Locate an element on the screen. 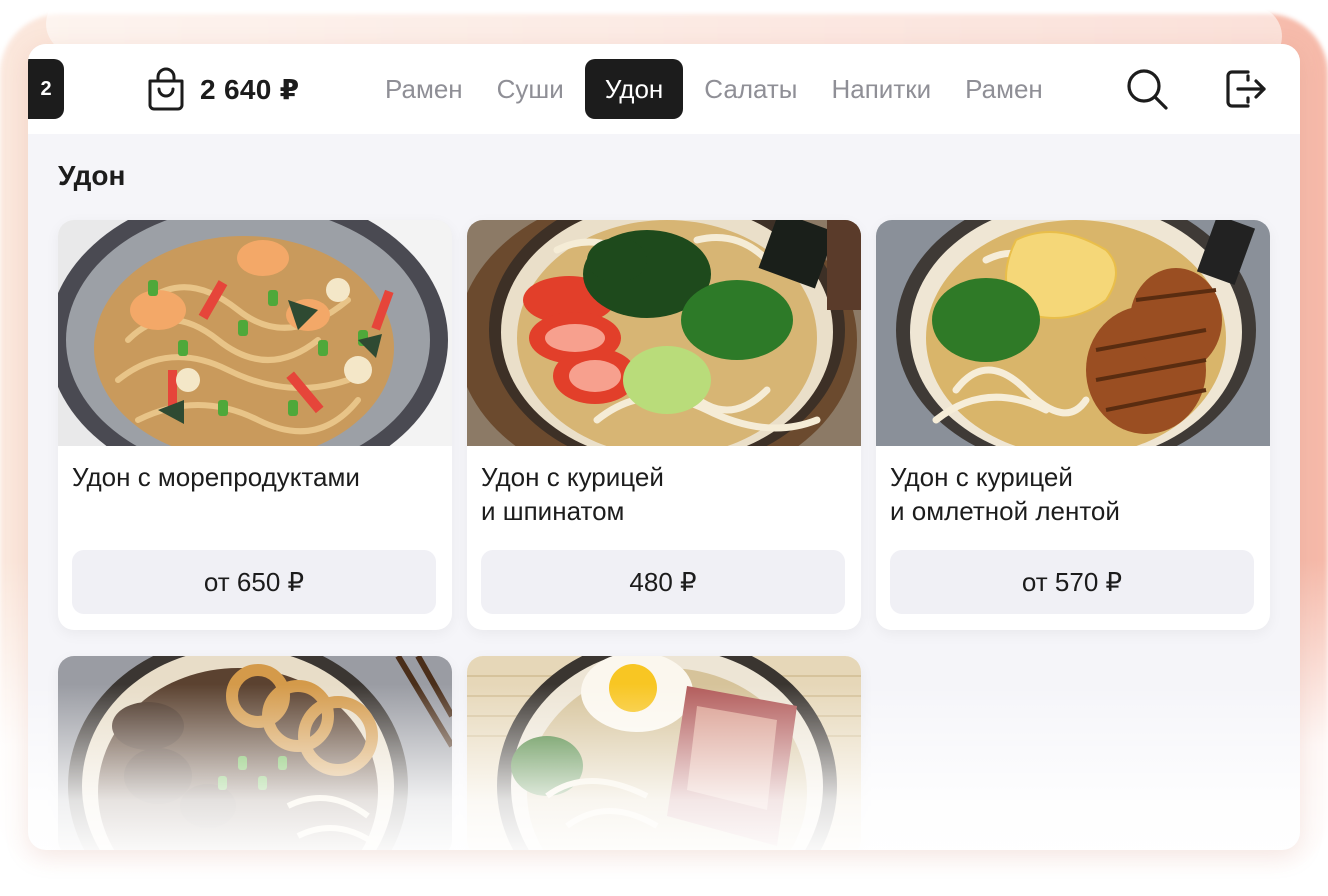  cart-button: 2 640 ₽ is located at coordinates (222, 89).